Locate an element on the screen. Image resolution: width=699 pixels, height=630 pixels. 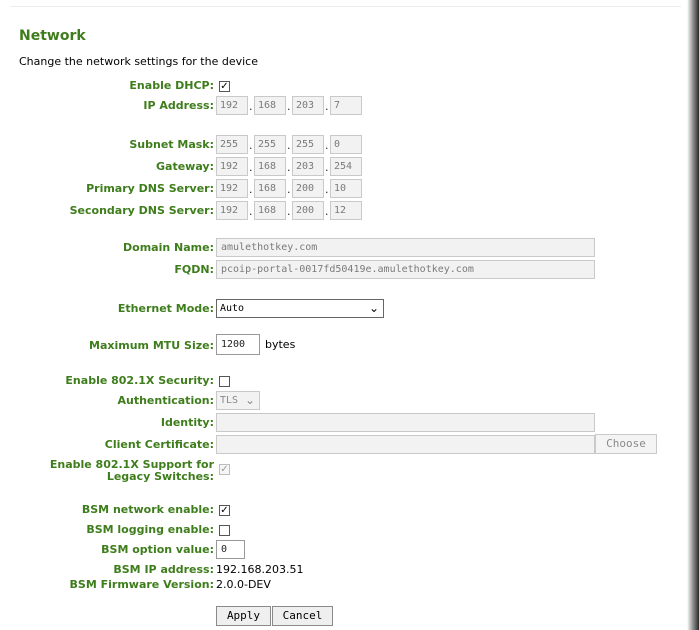
authentication-label: Authentication: is located at coordinates (165, 400).